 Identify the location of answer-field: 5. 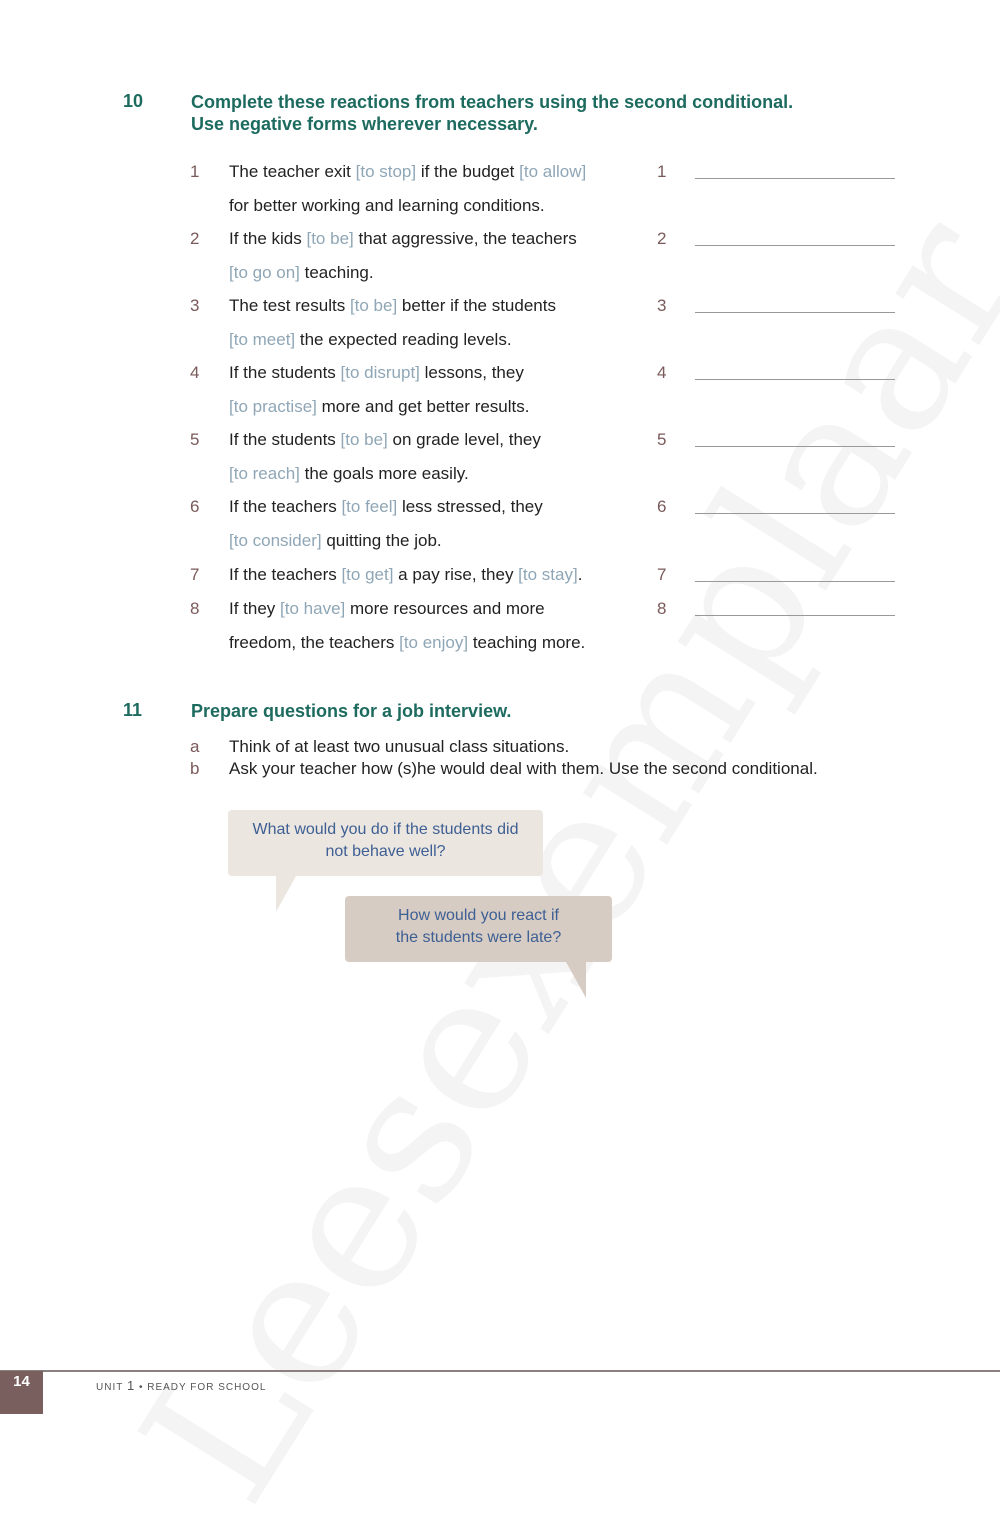
(777, 440).